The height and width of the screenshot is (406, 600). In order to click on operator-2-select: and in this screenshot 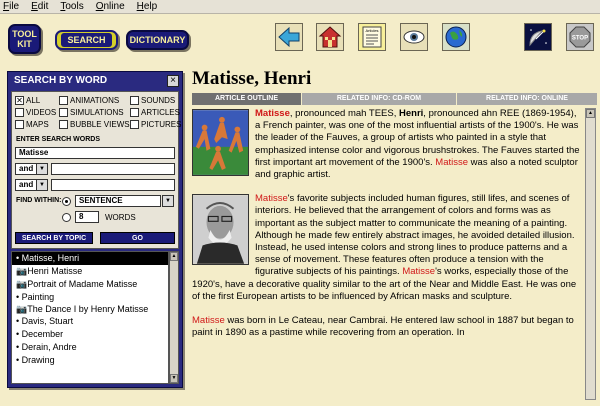, I will do `click(26, 185)`.